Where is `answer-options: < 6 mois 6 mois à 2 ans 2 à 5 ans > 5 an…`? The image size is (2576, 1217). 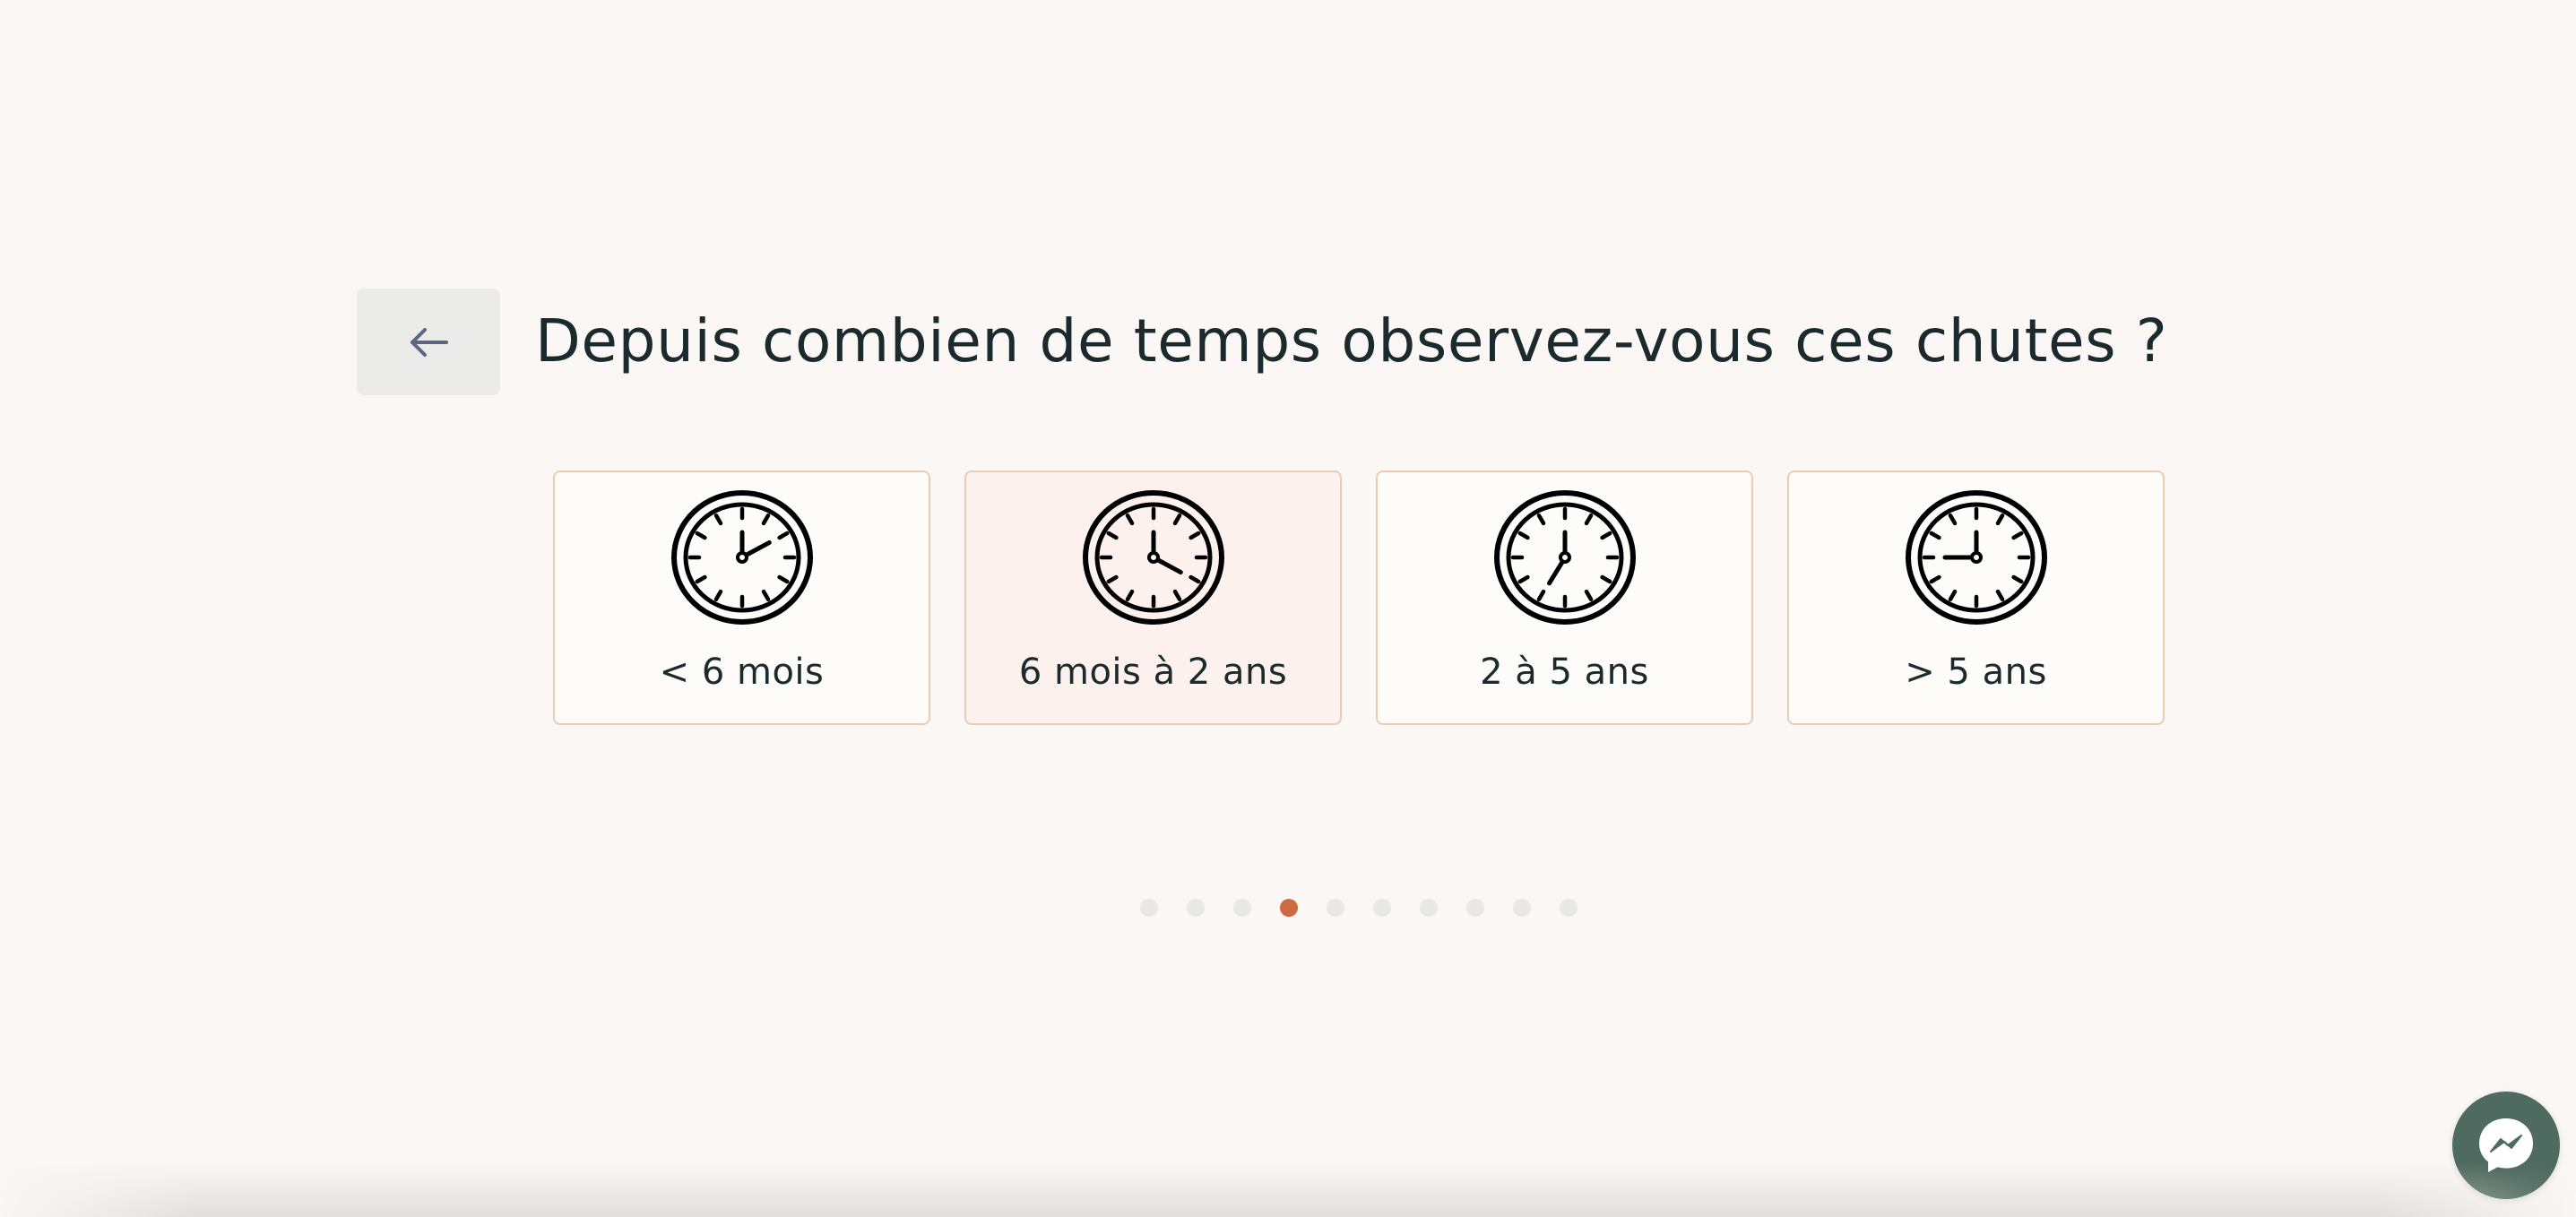
answer-options: < 6 mois 6 mois à 2 ans 2 à 5 ans > 5 an… is located at coordinates (1359, 597).